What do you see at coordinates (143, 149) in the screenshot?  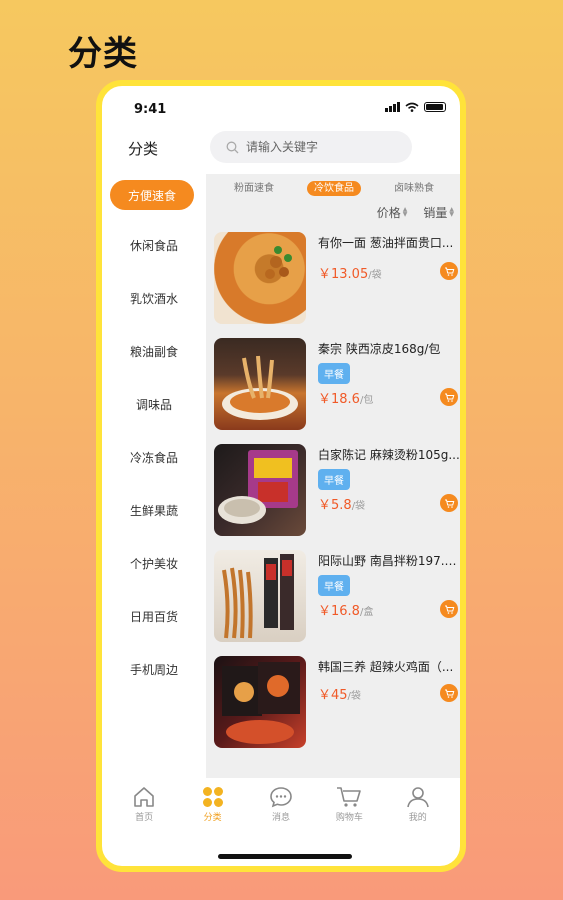 I see `page-title: 分类` at bounding box center [143, 149].